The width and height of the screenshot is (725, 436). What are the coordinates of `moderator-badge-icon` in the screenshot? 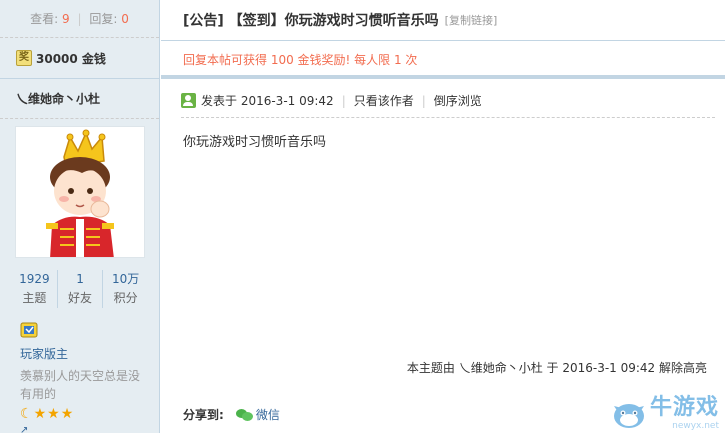 It's located at (29, 330).